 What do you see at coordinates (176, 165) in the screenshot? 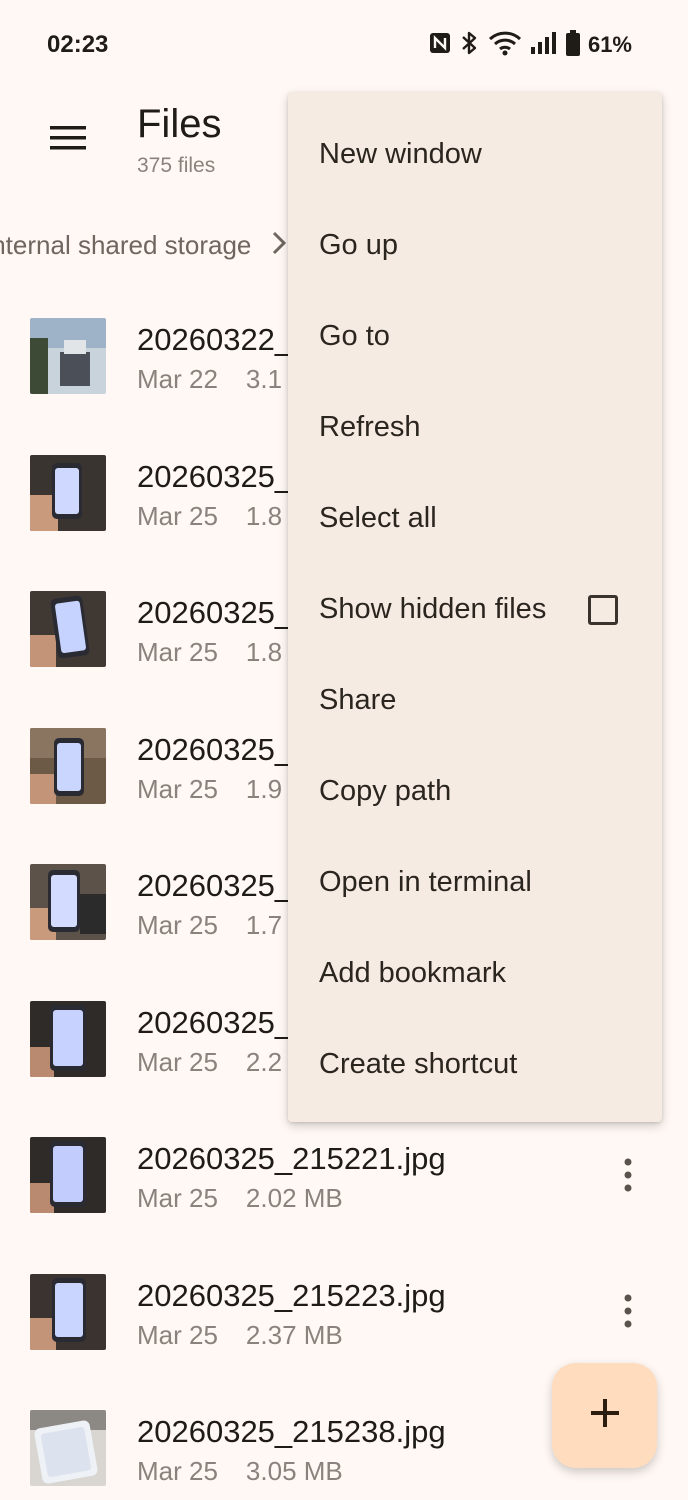
I see `file-count: 375 files` at bounding box center [176, 165].